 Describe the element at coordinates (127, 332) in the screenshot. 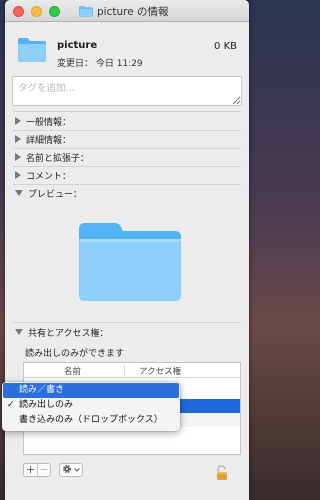

I see `section-sharing: 共有とアクセス権：` at that location.